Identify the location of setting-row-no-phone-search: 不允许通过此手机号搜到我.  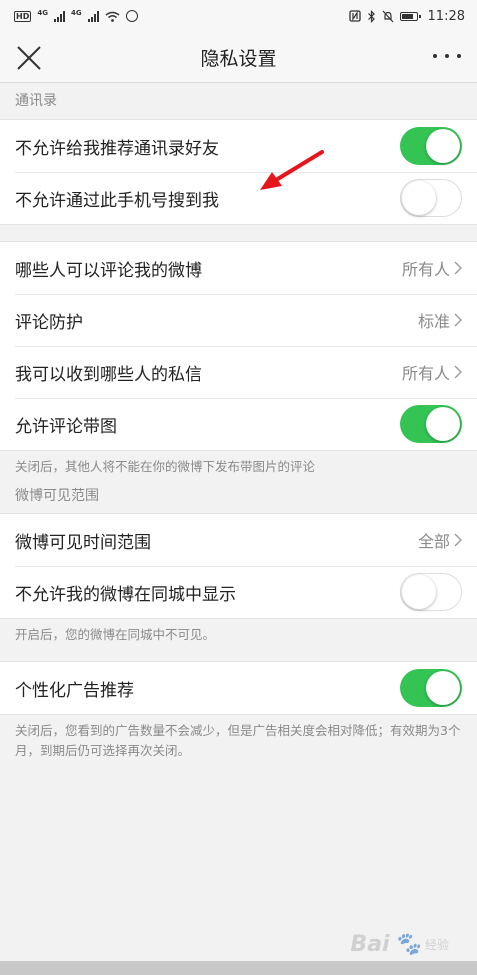
(238, 198).